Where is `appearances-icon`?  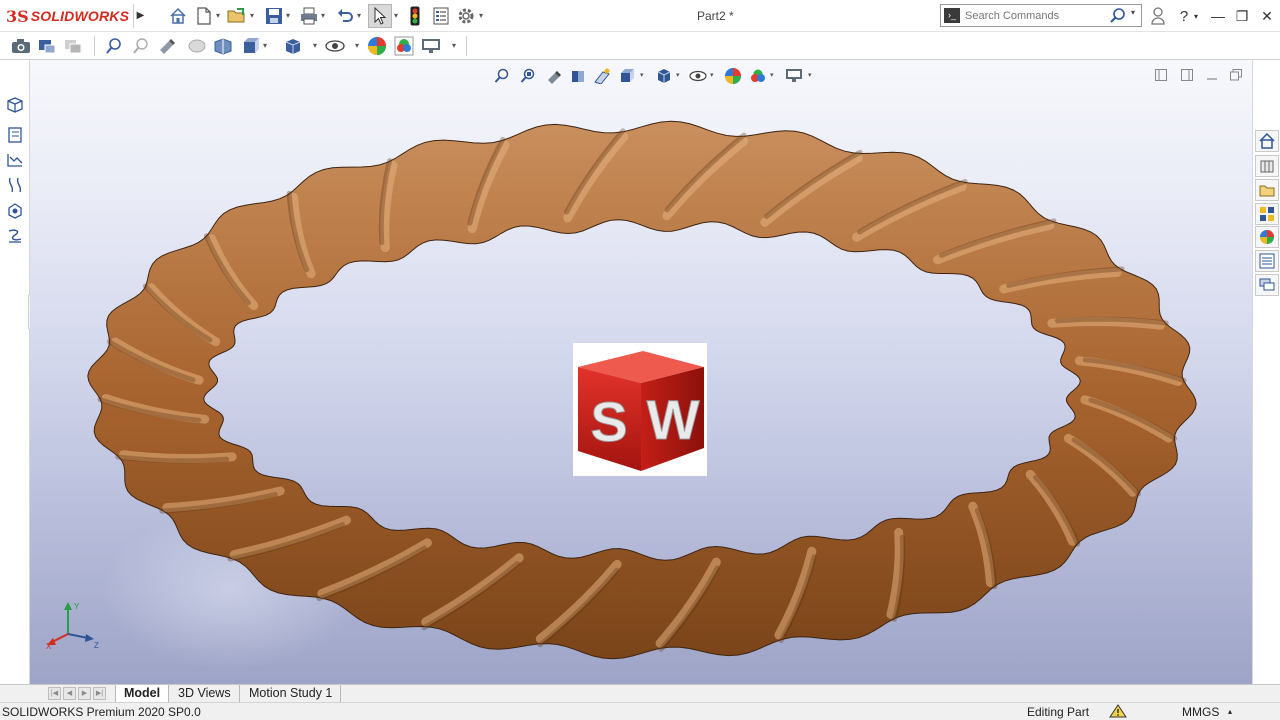 appearances-icon is located at coordinates (1267, 237).